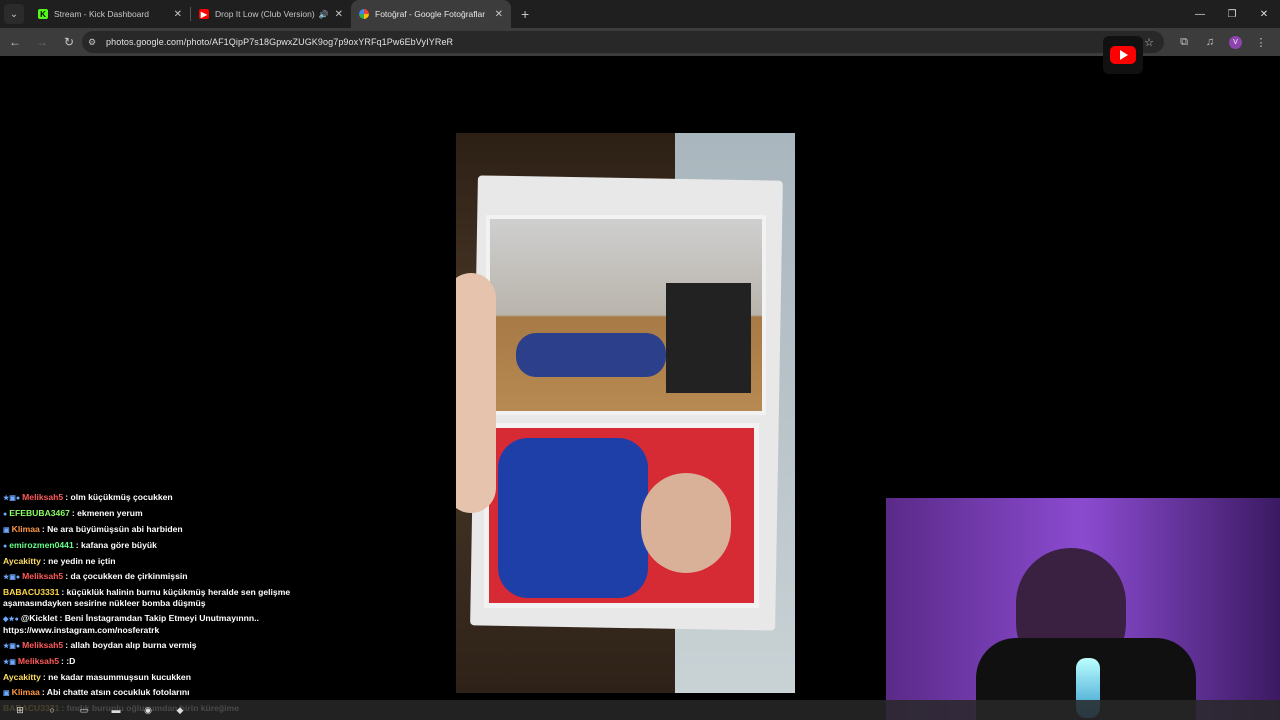 Image resolution: width=1280 pixels, height=720 pixels. I want to click on album-photo-face, so click(686, 523).